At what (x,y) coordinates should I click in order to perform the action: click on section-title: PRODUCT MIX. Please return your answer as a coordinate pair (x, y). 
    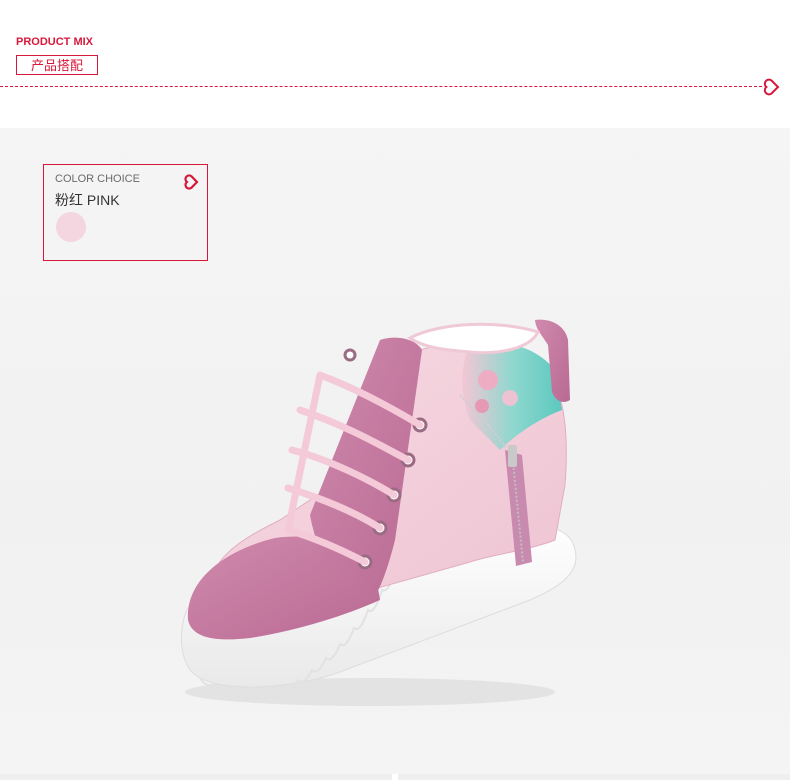
    Looking at the image, I should click on (54, 42).